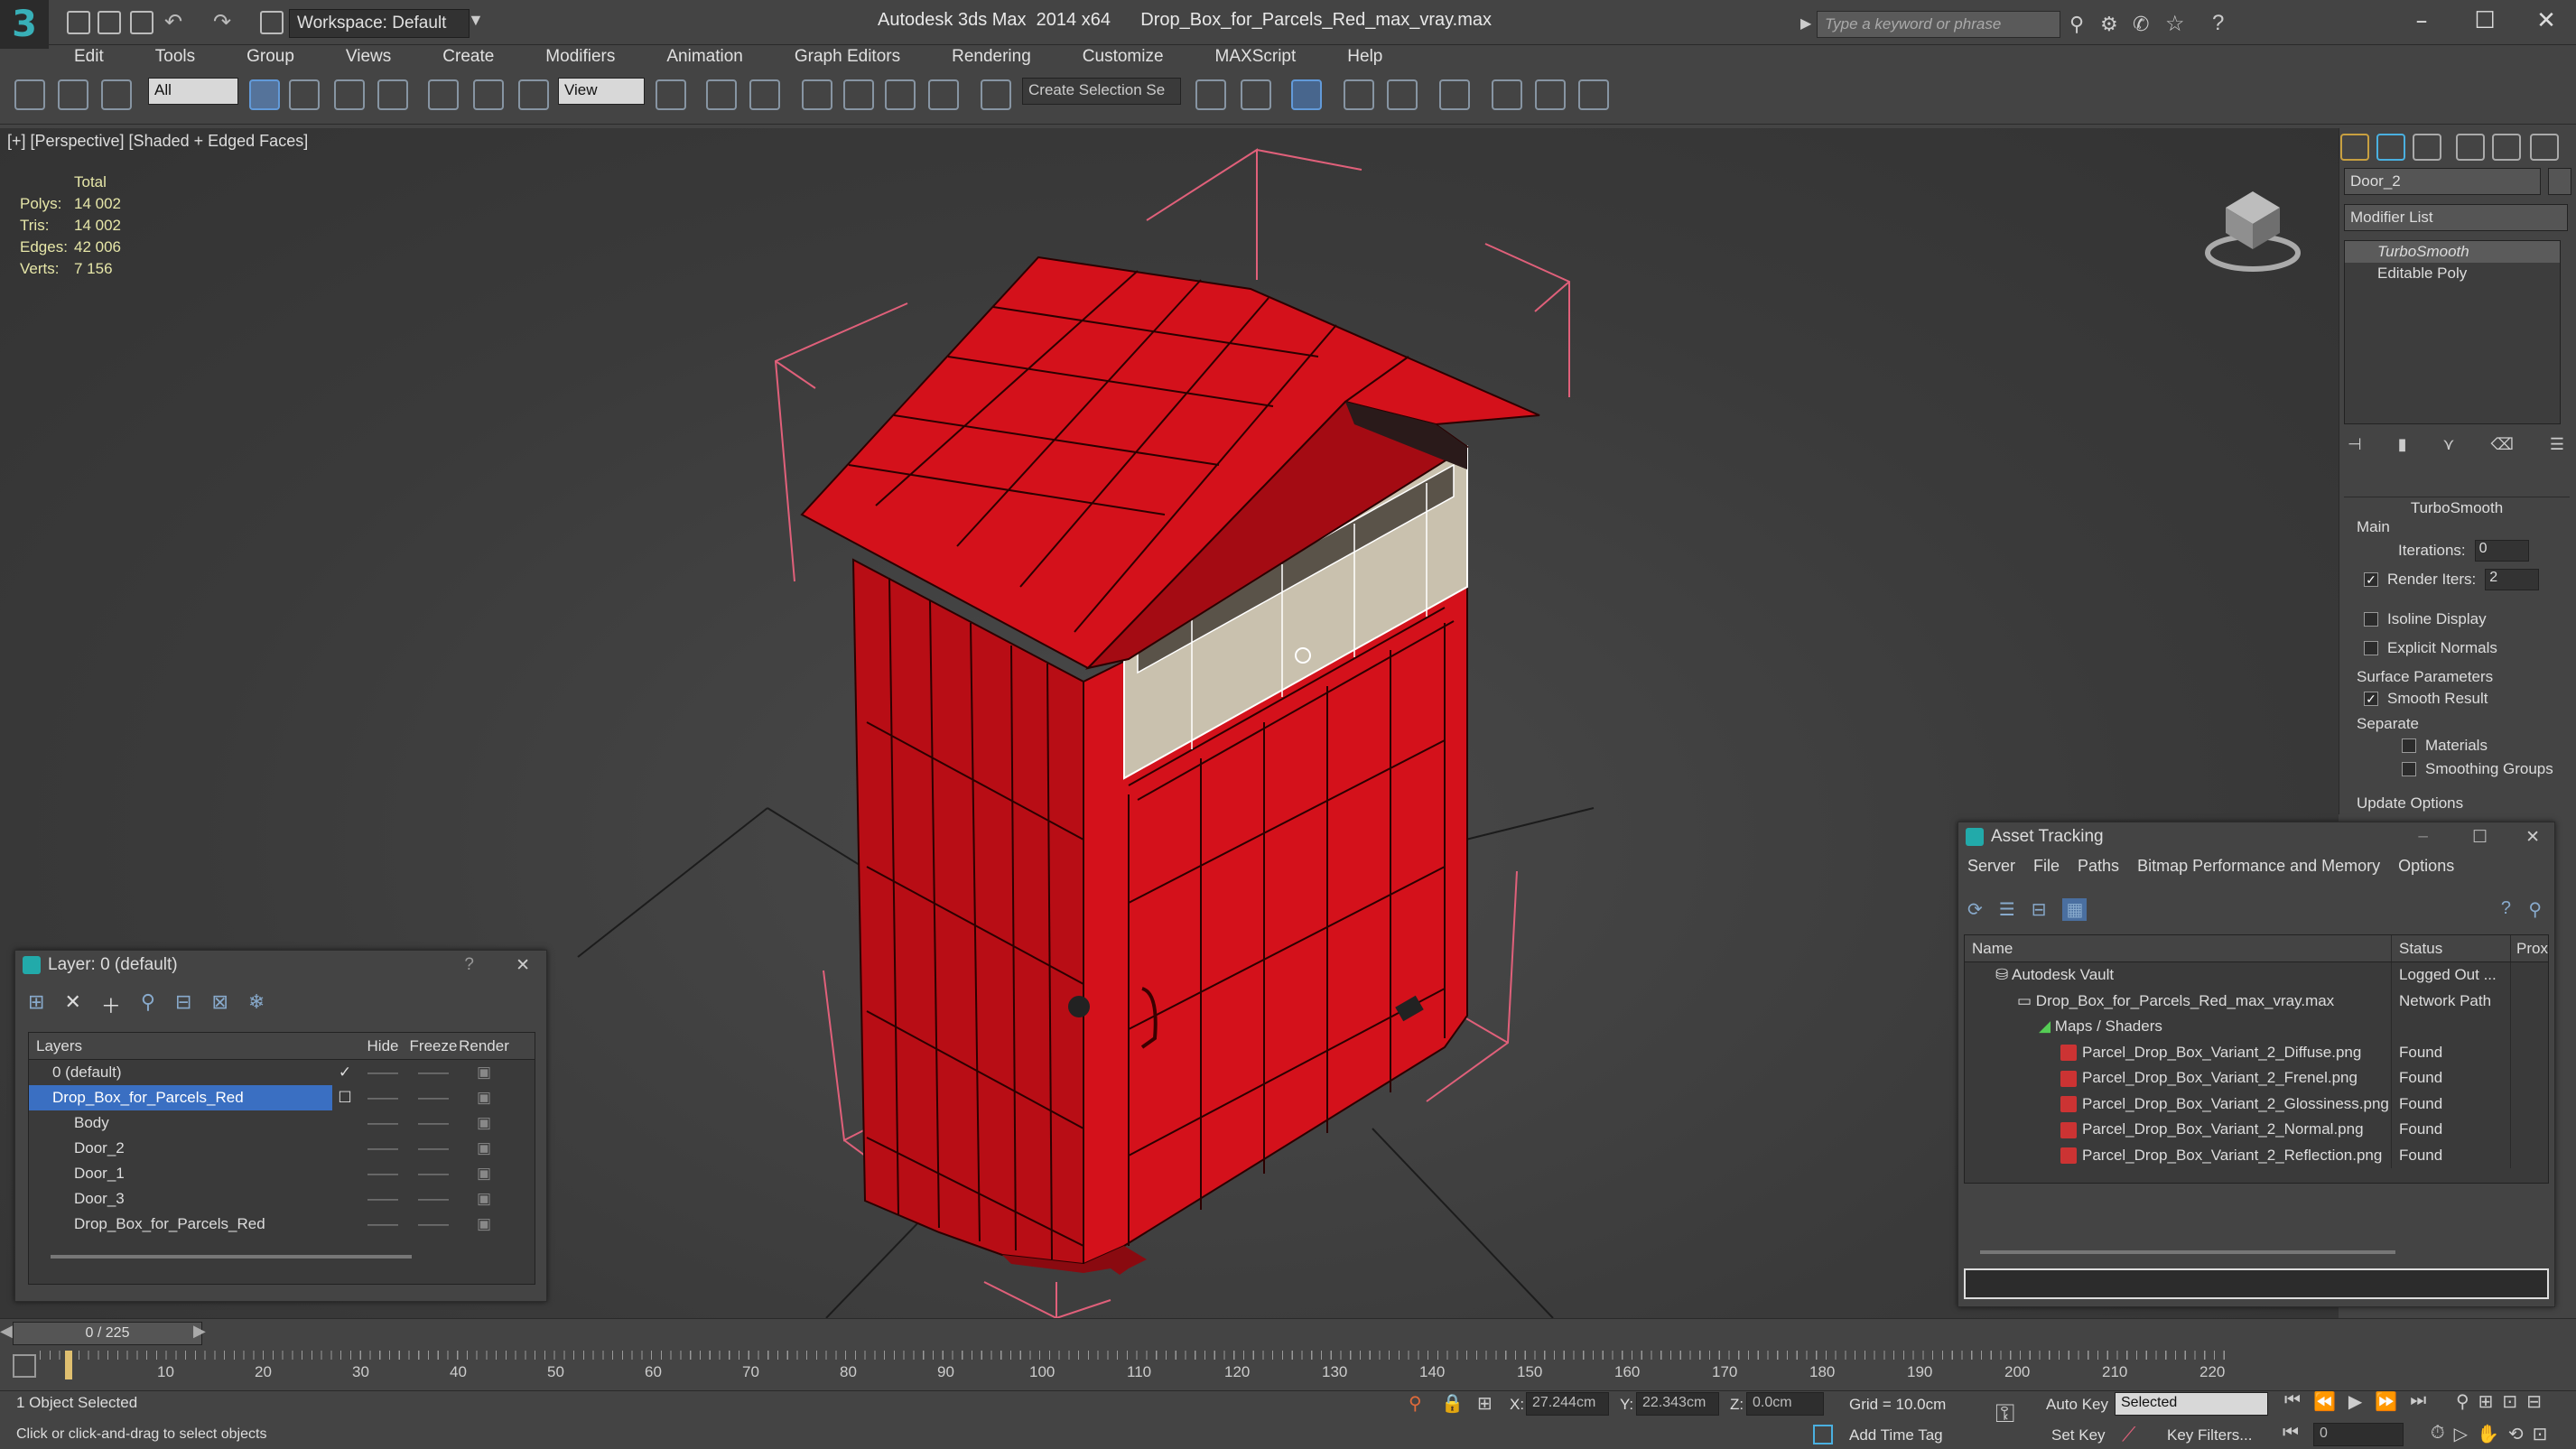 This screenshot has height=1449, width=2576. I want to click on freeze-column-header: Freeze, so click(433, 1046).